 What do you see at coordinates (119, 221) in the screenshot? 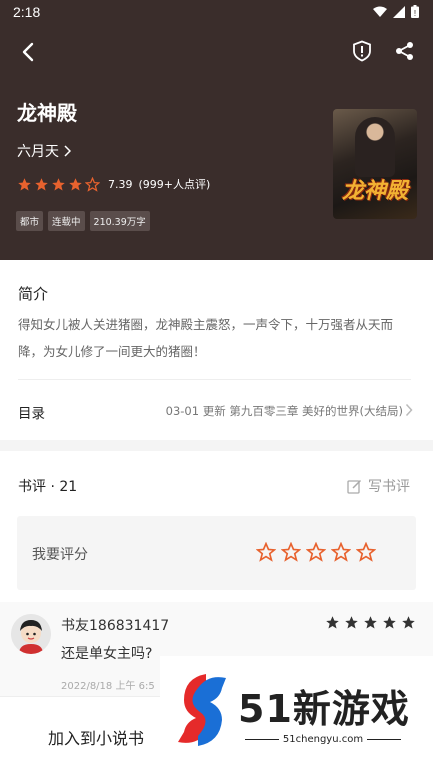
I see `tag-wordcount: 210.39万字` at bounding box center [119, 221].